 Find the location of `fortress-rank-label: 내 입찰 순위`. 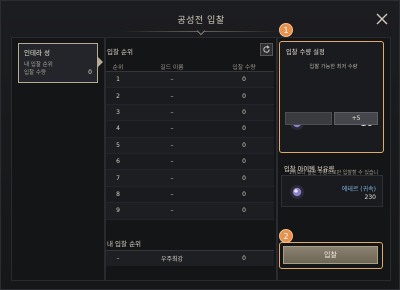

fortress-rank-label: 내 입찰 순위 is located at coordinates (38, 65).